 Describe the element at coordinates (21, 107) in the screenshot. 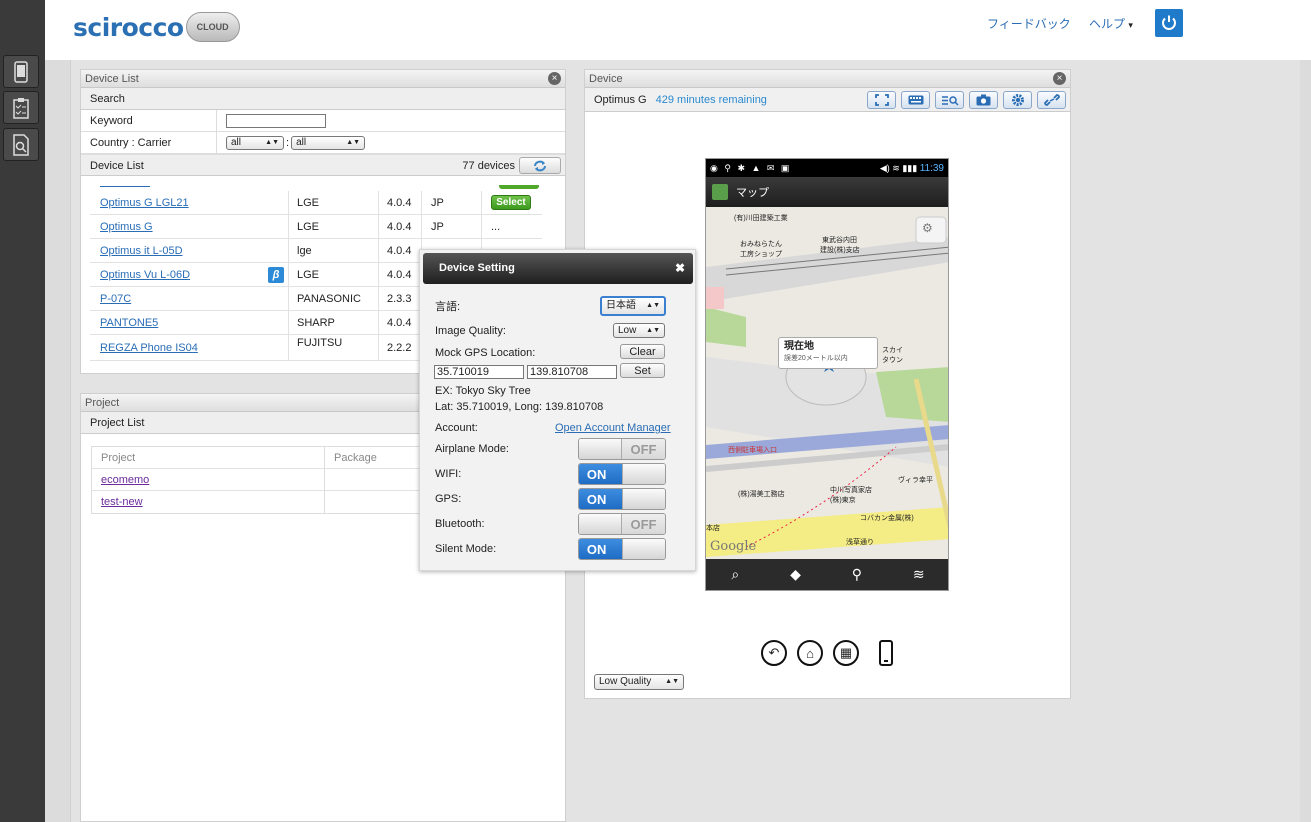

I see `clipboard-icon` at that location.